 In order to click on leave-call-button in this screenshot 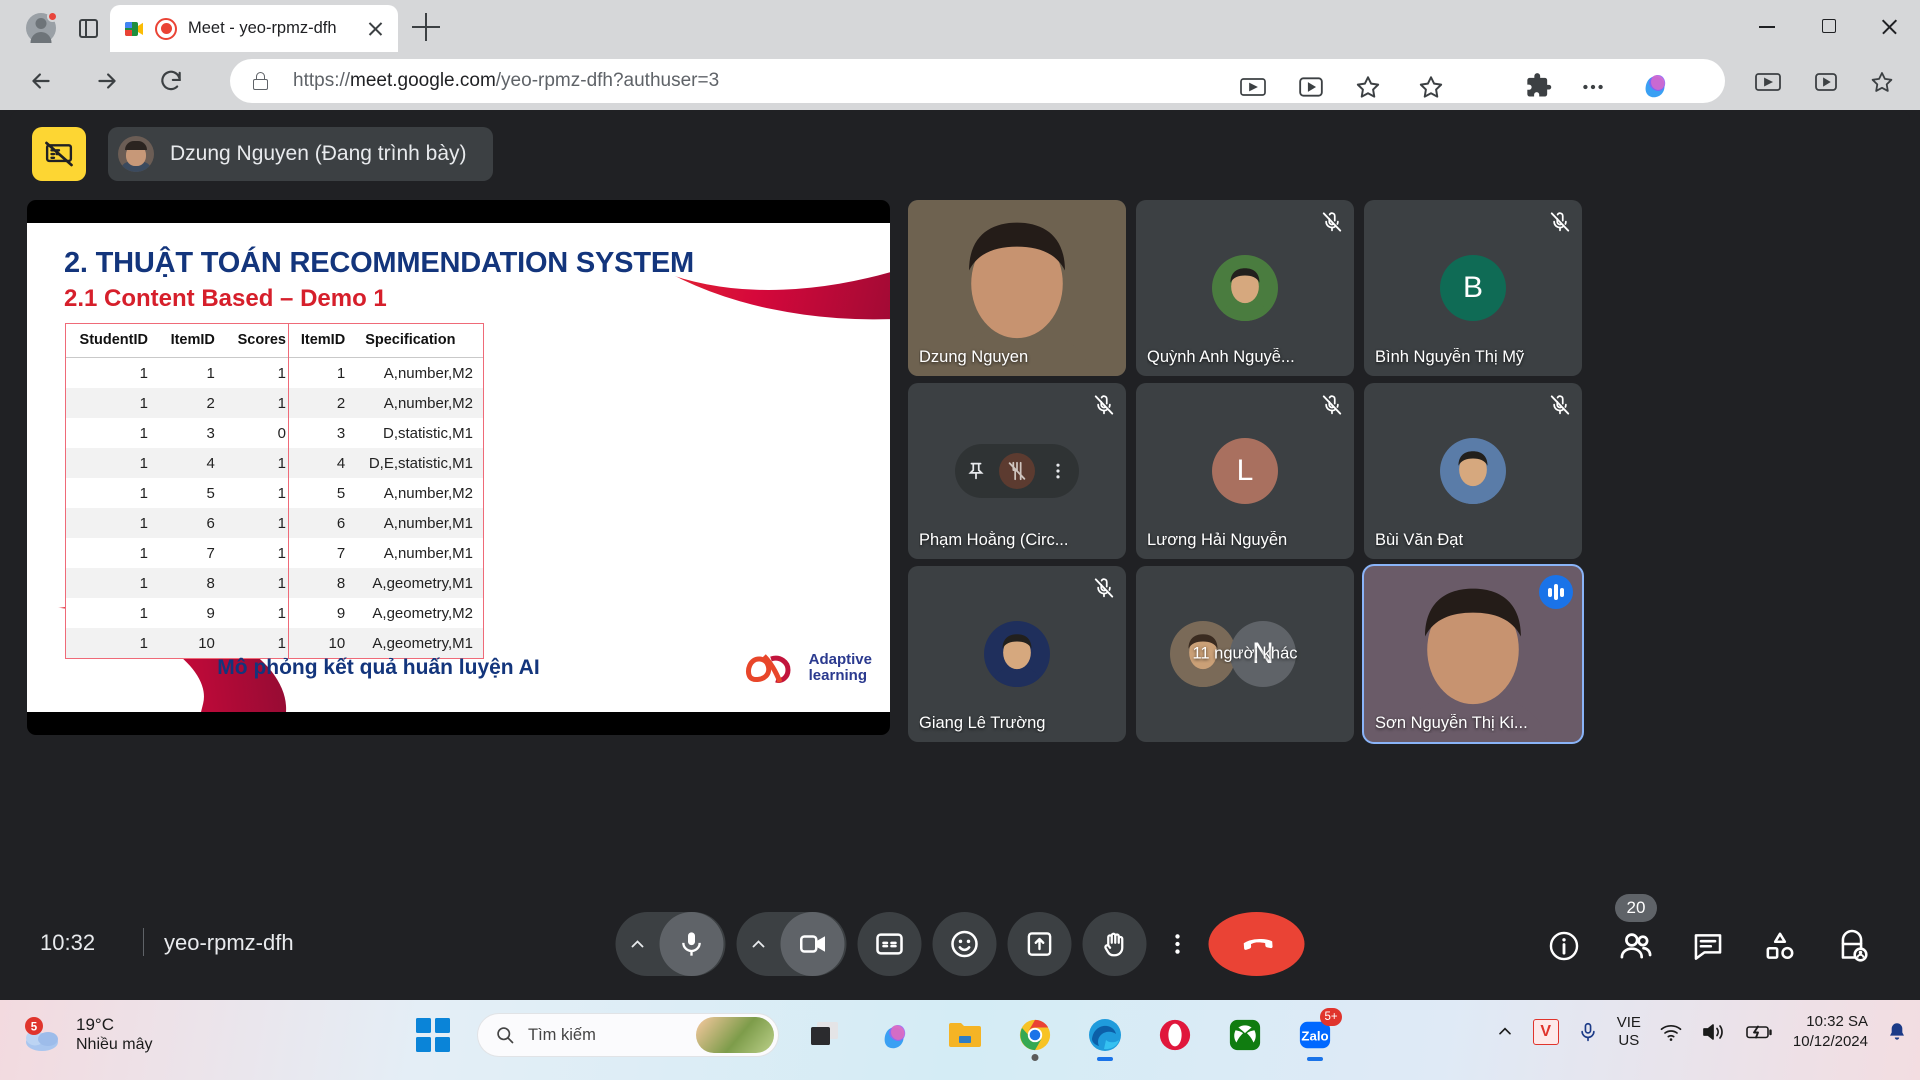, I will do `click(1256, 944)`.